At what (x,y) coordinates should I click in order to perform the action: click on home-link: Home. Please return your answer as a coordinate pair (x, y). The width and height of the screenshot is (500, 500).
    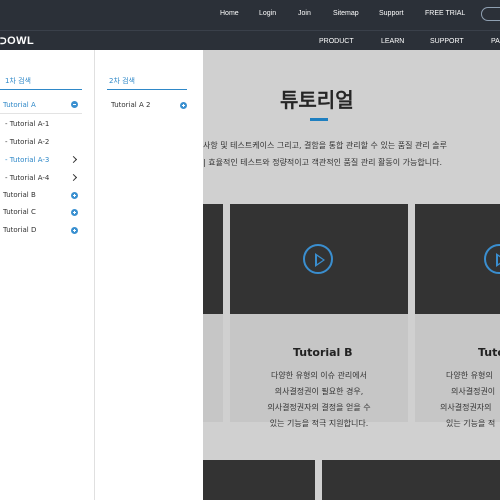
    Looking at the image, I should click on (229, 13).